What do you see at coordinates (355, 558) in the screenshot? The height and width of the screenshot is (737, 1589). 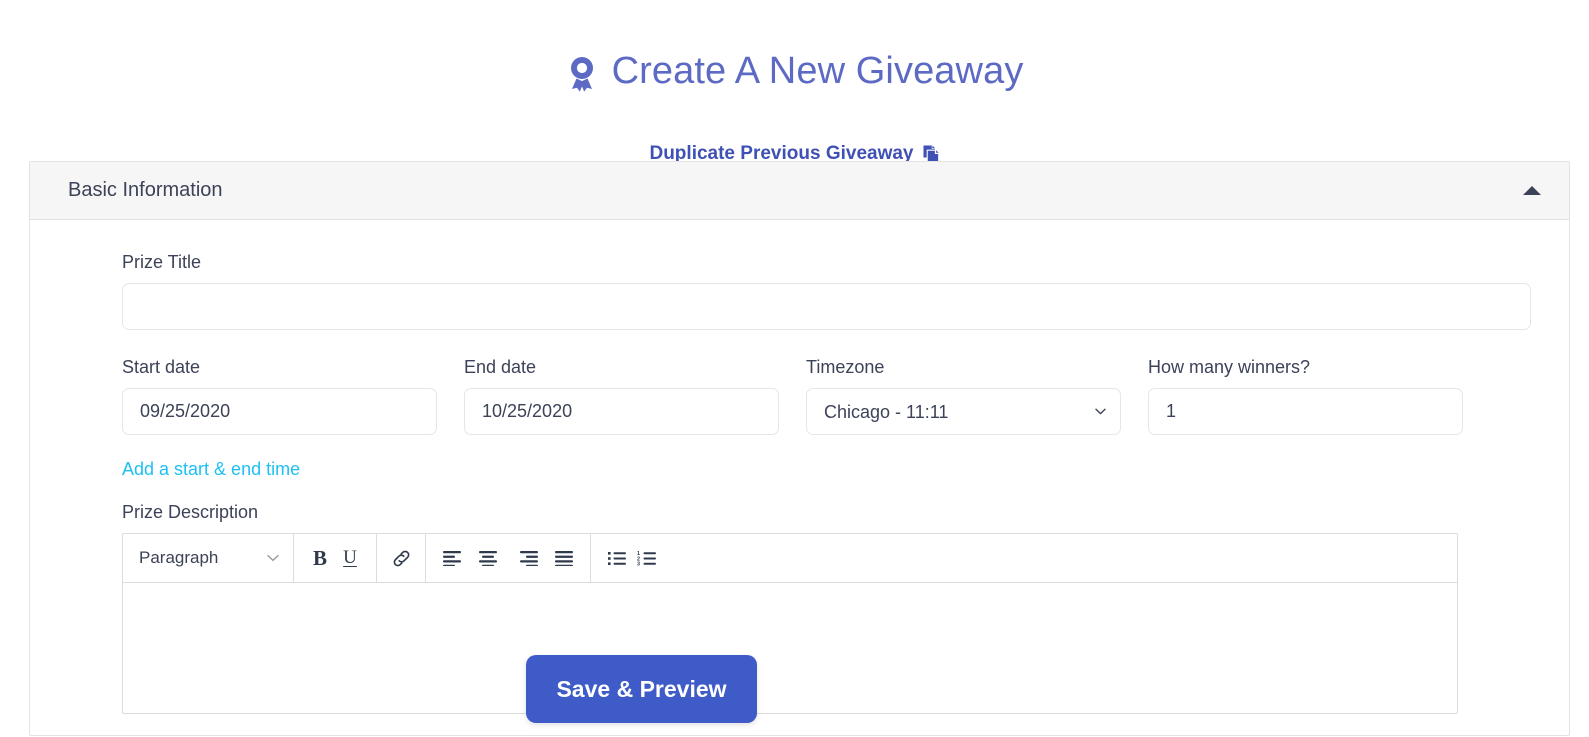 I see `underline-icon: U` at bounding box center [355, 558].